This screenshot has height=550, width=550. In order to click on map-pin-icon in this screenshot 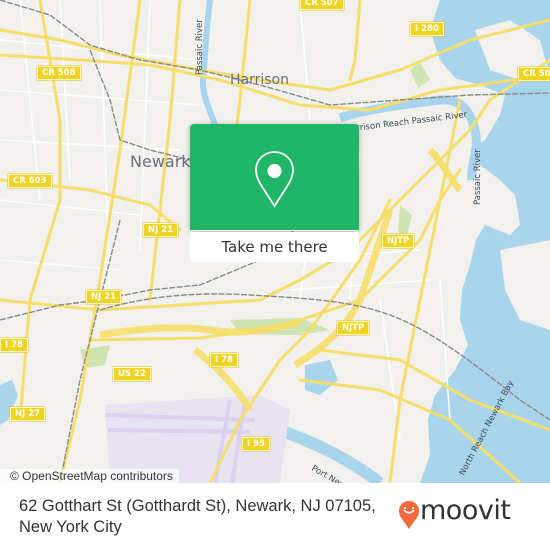, I will do `click(274, 179)`.